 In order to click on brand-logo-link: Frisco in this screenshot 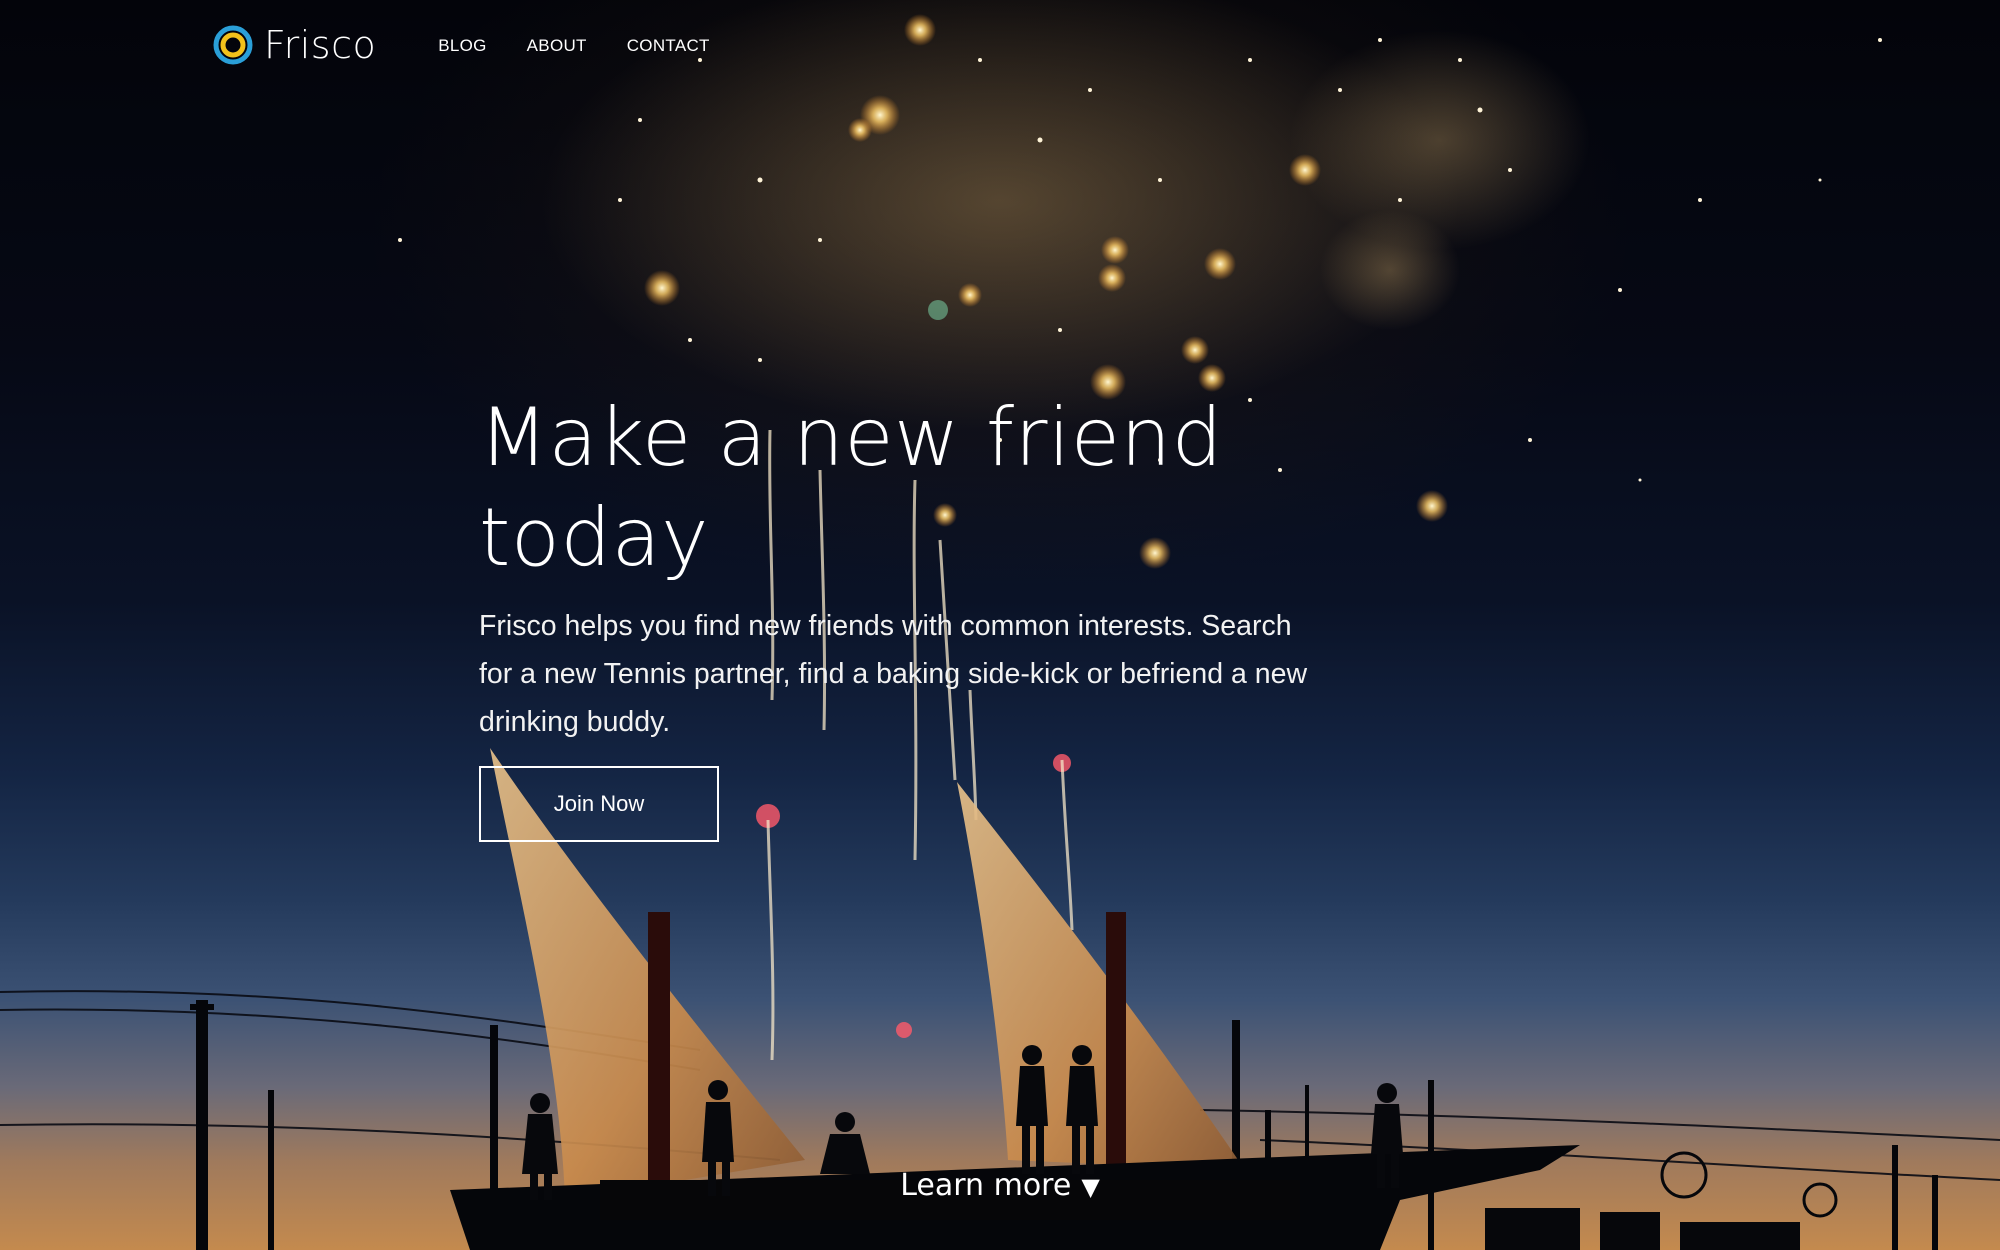, I will do `click(294, 45)`.